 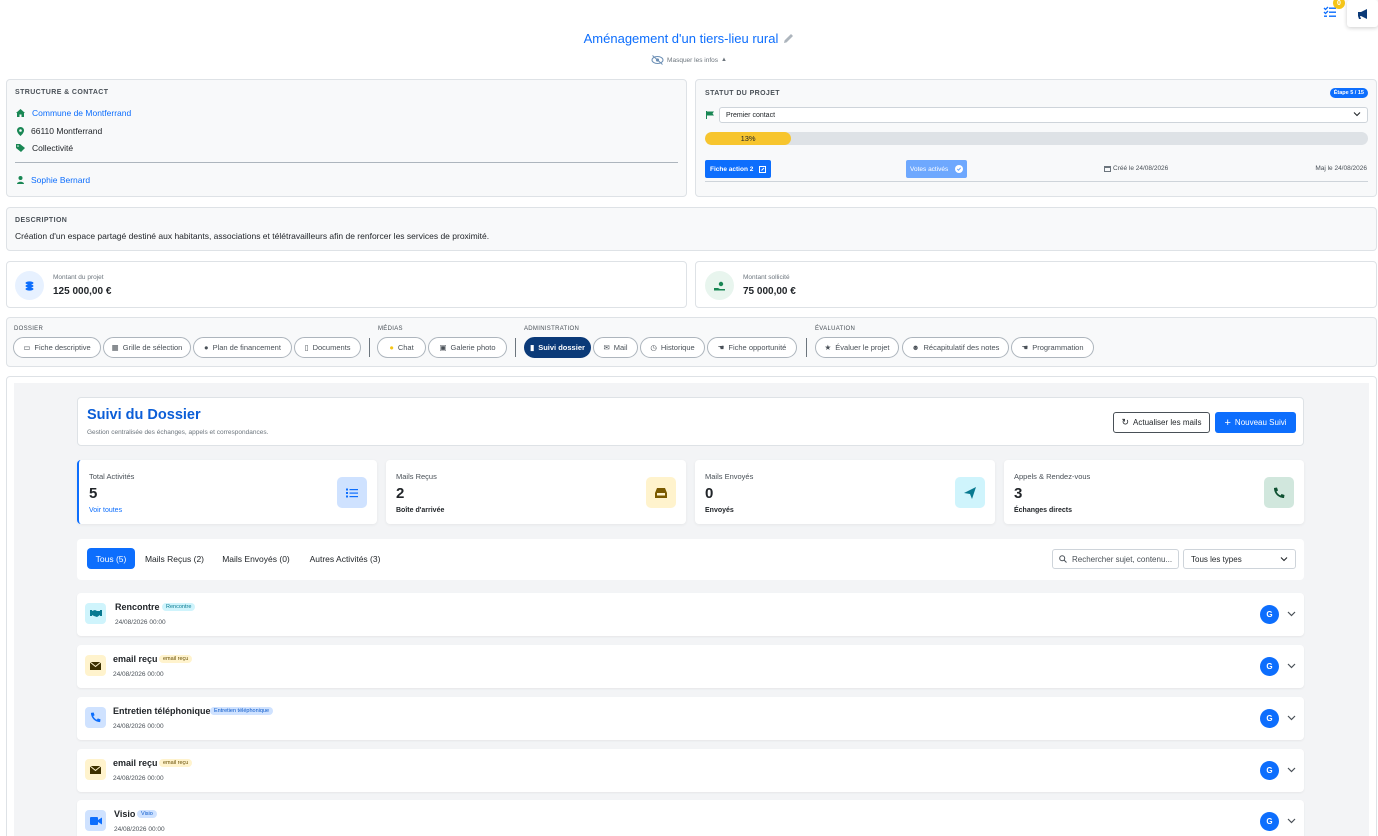 What do you see at coordinates (467, 347) in the screenshot?
I see `tab-galerie: ▣ Galerie photo` at bounding box center [467, 347].